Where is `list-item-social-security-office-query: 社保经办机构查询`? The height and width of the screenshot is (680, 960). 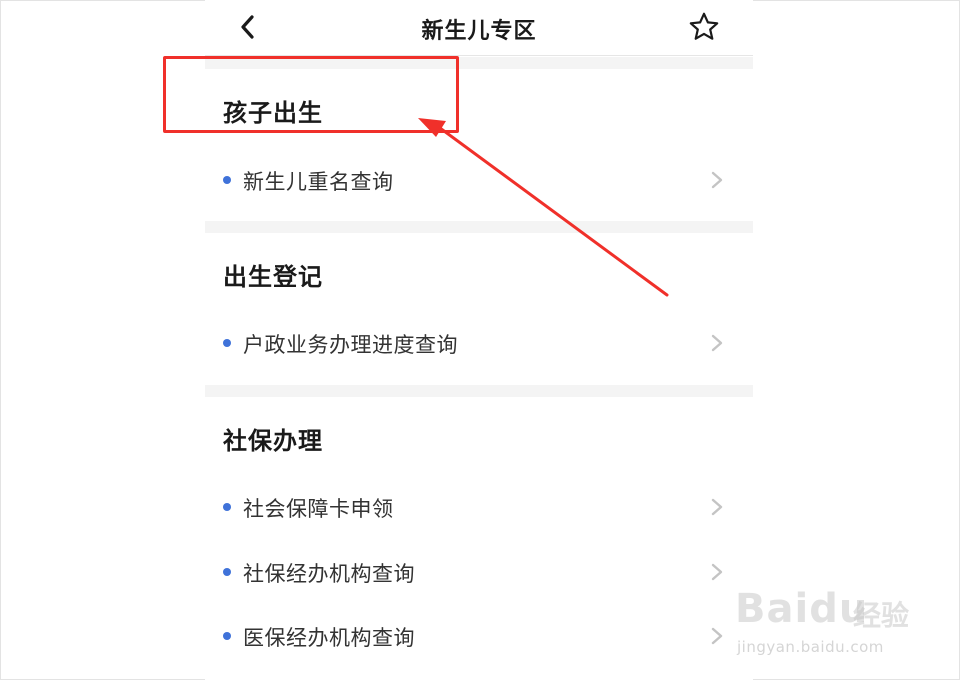 list-item-social-security-office-query: 社保经办机构查询 is located at coordinates (479, 572).